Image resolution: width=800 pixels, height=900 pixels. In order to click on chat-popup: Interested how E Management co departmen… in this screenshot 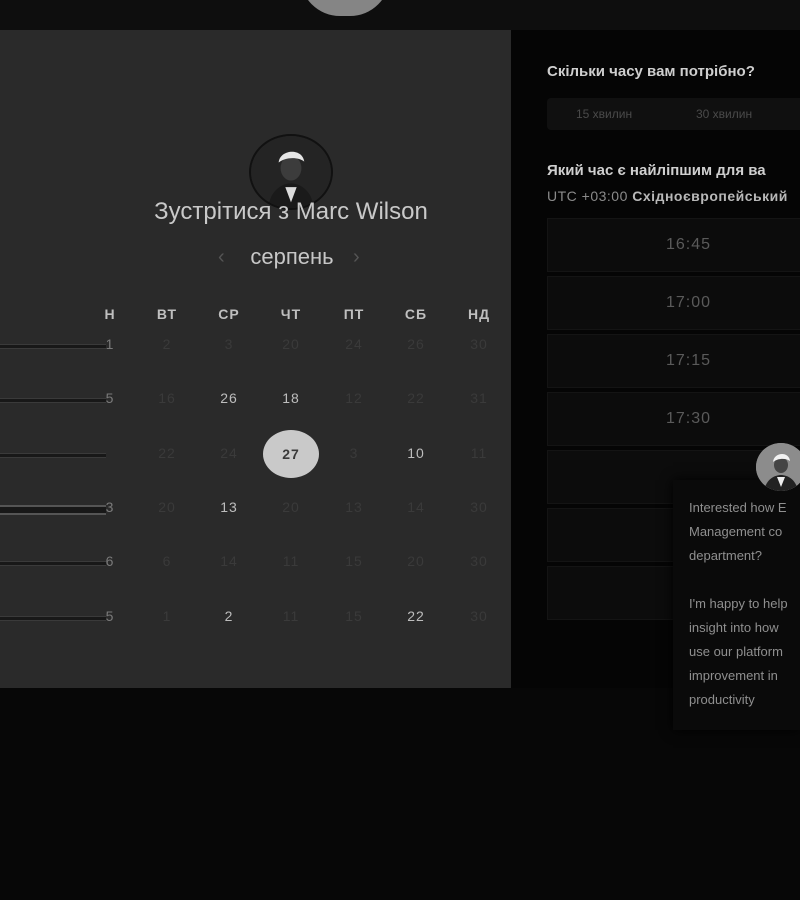, I will do `click(736, 605)`.